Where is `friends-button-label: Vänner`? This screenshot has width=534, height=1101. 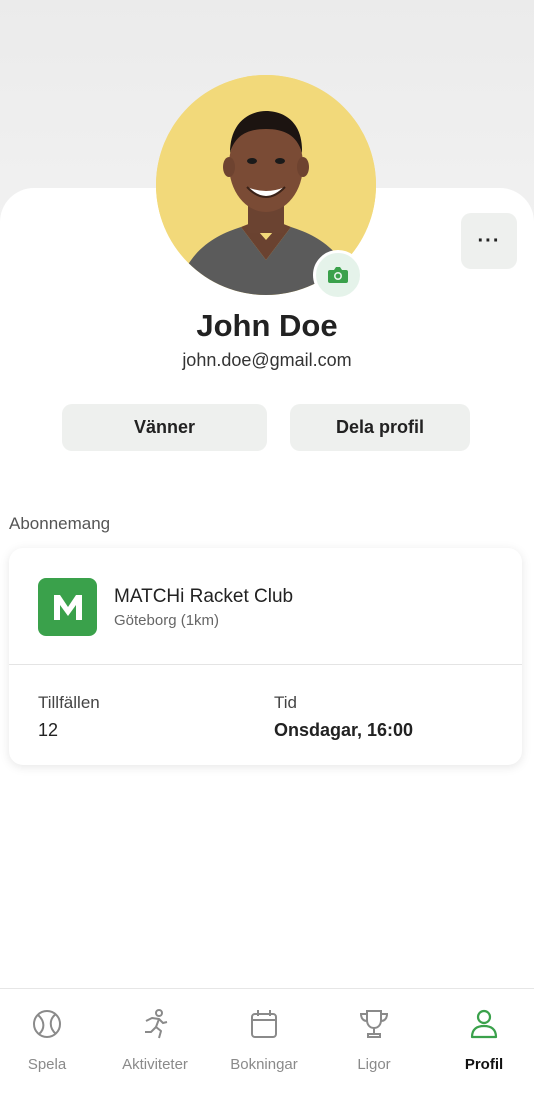
friends-button-label: Vänner is located at coordinates (164, 427).